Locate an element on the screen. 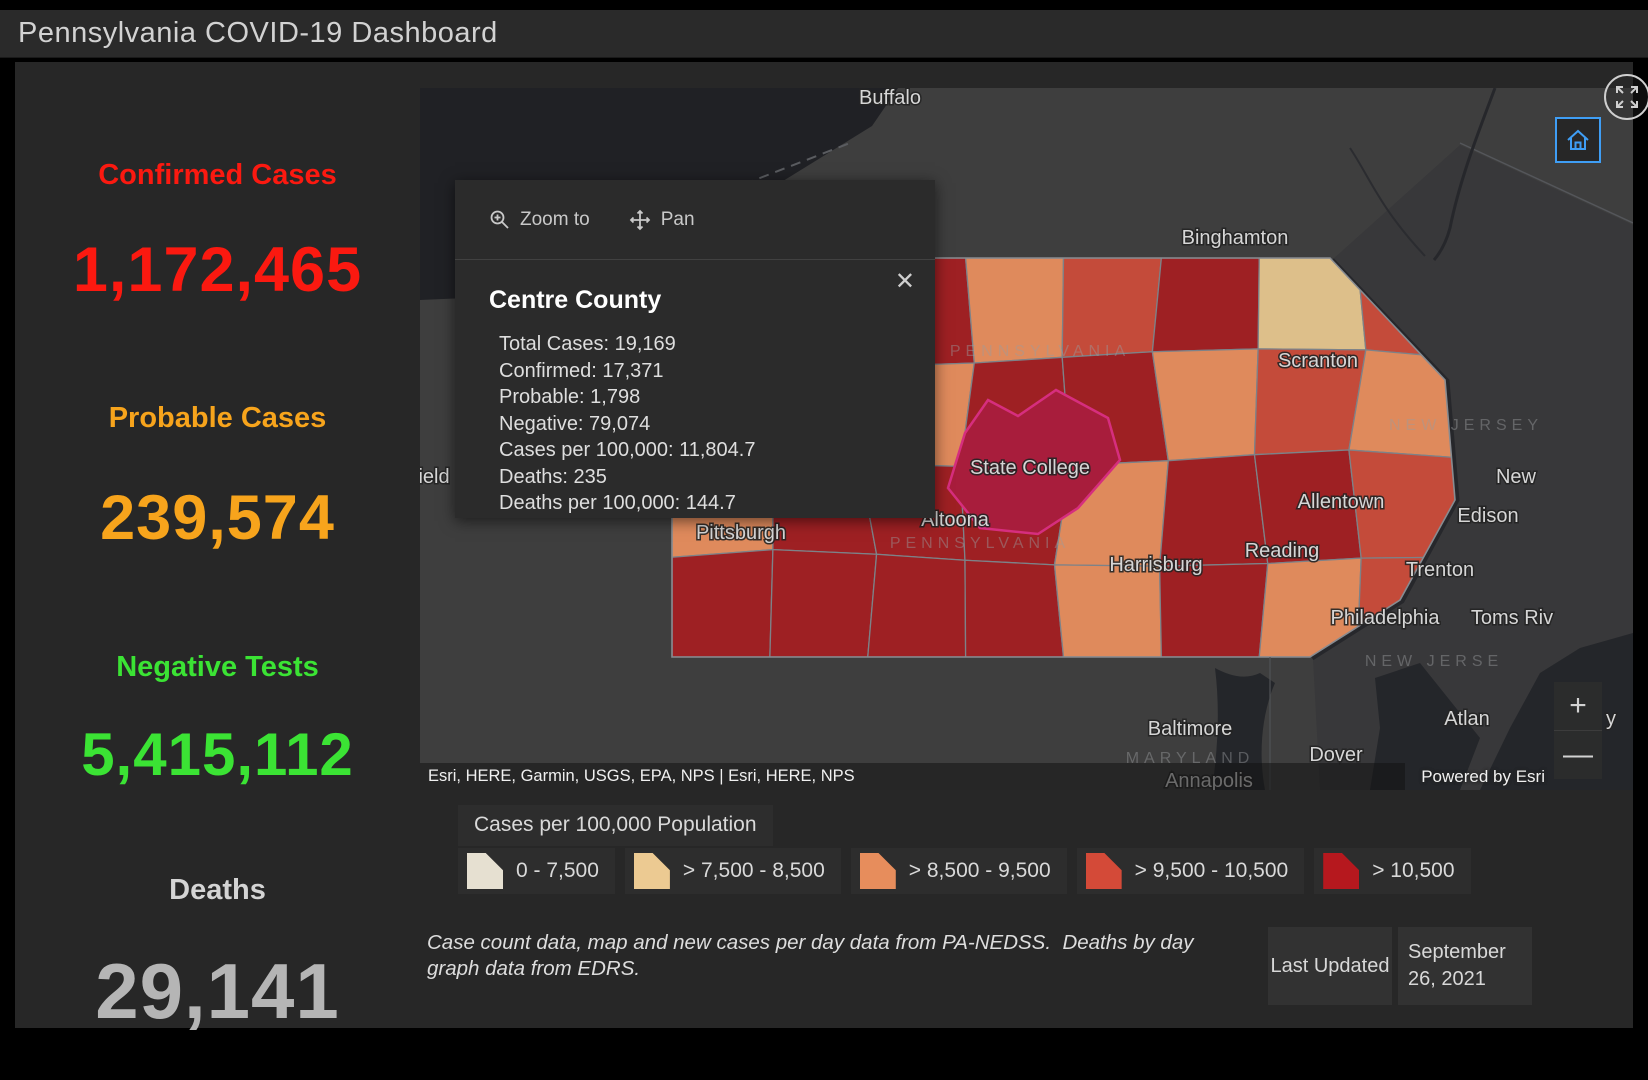  map-city-label: Scranton is located at coordinates (1318, 361).